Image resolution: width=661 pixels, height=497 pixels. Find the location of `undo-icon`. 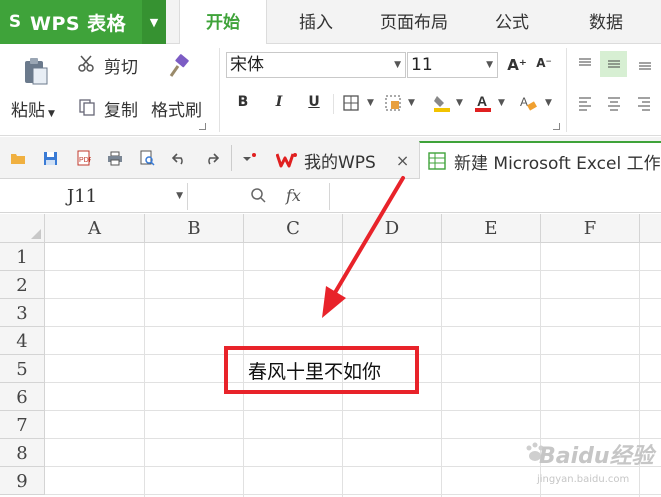

undo-icon is located at coordinates (179, 158).